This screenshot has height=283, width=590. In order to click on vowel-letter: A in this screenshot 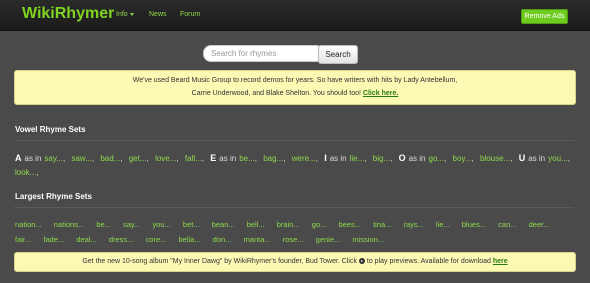, I will do `click(18, 158)`.